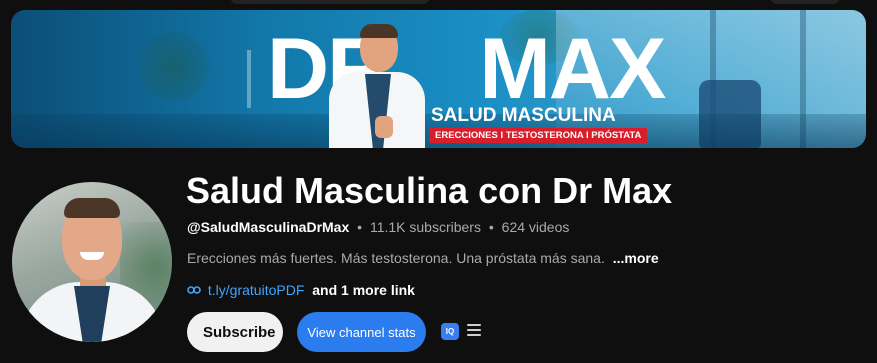  I want to click on description-more-button: ...more, so click(636, 258).